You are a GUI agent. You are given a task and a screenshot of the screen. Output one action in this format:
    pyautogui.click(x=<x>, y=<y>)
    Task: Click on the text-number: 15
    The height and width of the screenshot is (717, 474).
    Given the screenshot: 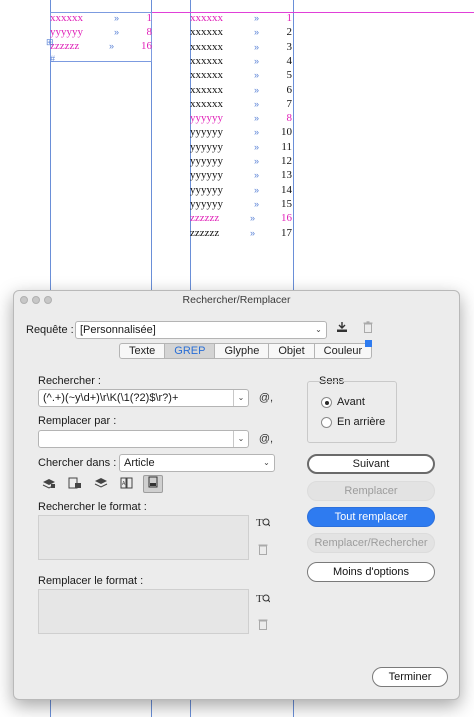 What is the action you would take?
    pyautogui.click(x=286, y=203)
    